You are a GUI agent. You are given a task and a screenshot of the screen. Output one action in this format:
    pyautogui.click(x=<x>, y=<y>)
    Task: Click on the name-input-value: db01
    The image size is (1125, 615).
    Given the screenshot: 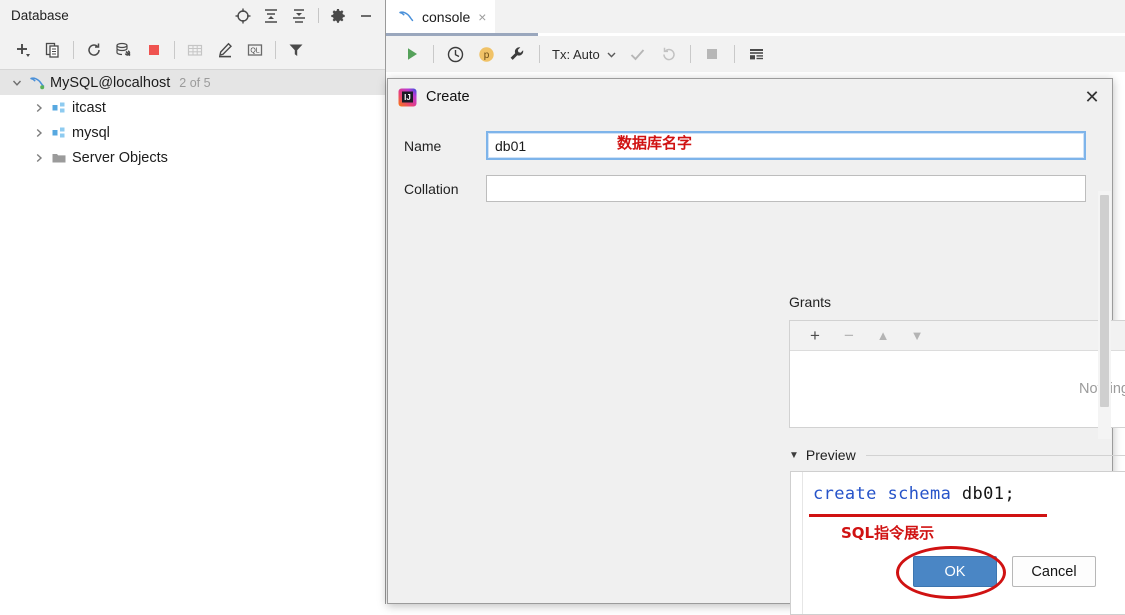 What is the action you would take?
    pyautogui.click(x=511, y=145)
    